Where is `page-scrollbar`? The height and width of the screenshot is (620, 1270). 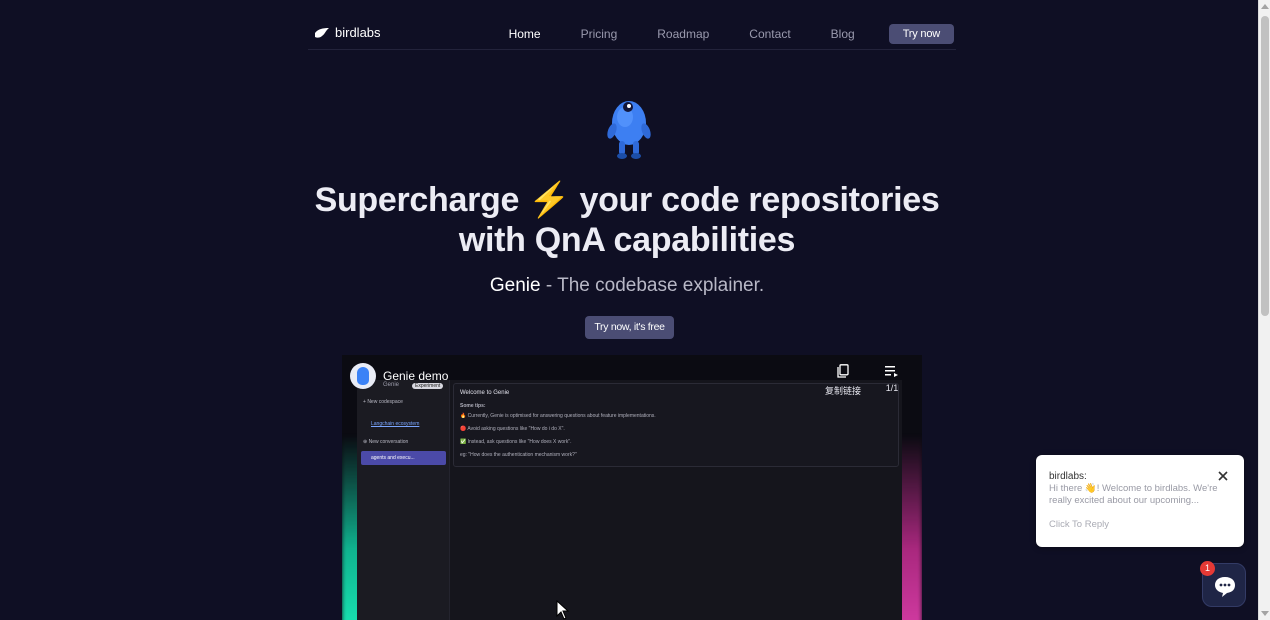 page-scrollbar is located at coordinates (1264, 310).